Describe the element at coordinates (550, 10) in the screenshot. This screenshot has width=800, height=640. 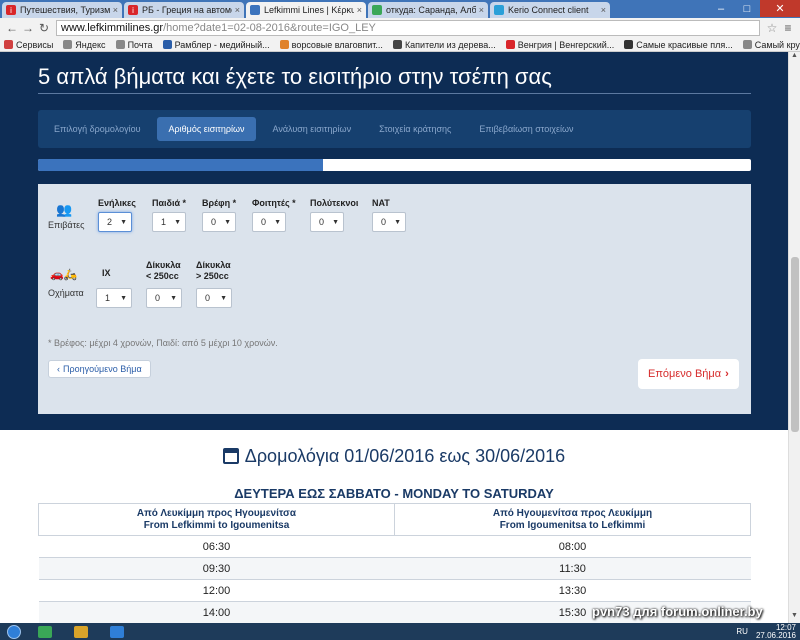
I see `browser-tab: Kerio Connect client ×` at that location.